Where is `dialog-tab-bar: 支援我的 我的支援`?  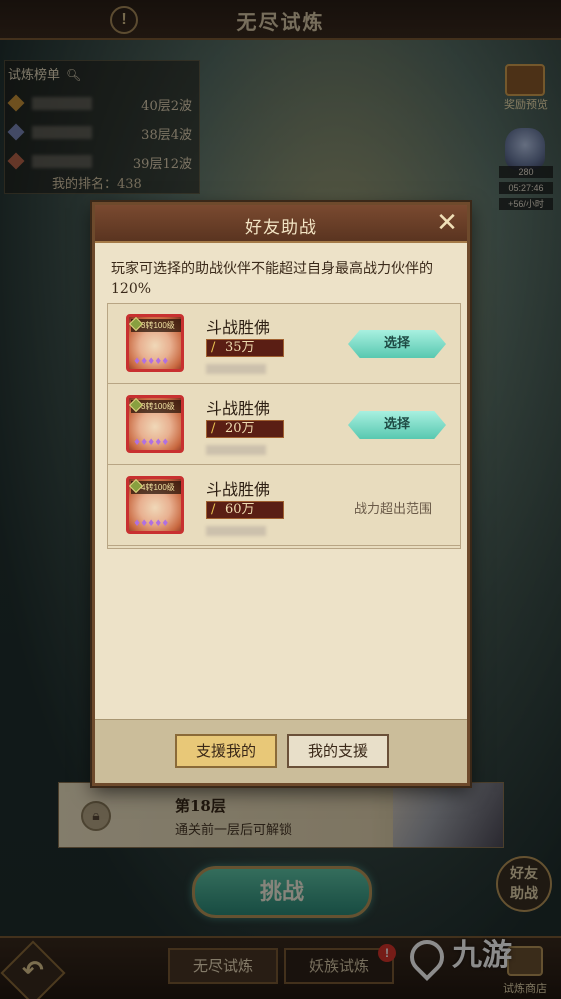 dialog-tab-bar: 支援我的 我的支援 is located at coordinates (281, 751).